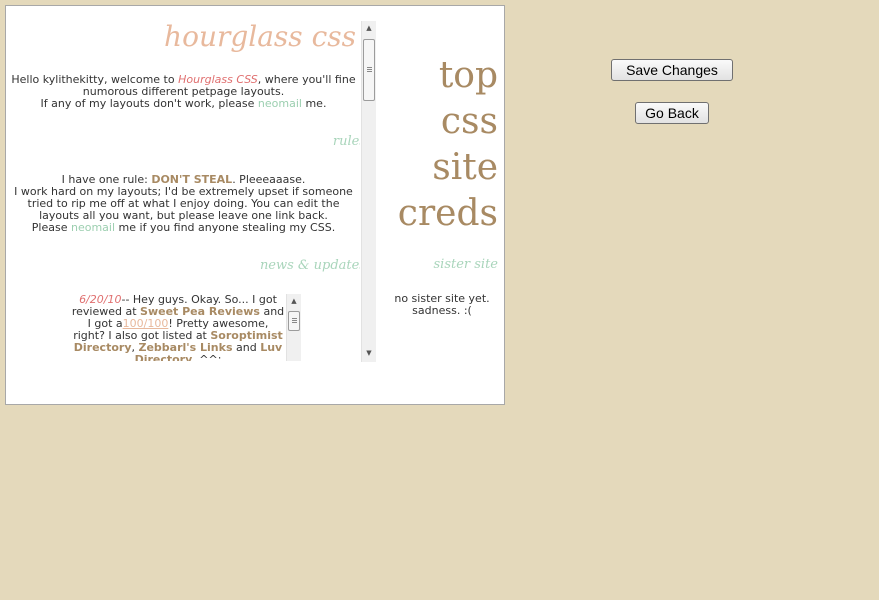  What do you see at coordinates (246, 347) in the screenshot?
I see `news-text-5: and` at bounding box center [246, 347].